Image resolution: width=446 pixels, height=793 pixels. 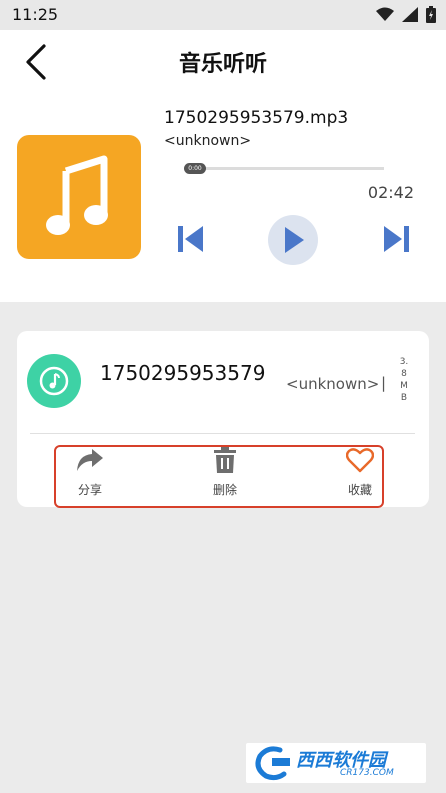 I want to click on progress-knob: 0:00, so click(x=195, y=168).